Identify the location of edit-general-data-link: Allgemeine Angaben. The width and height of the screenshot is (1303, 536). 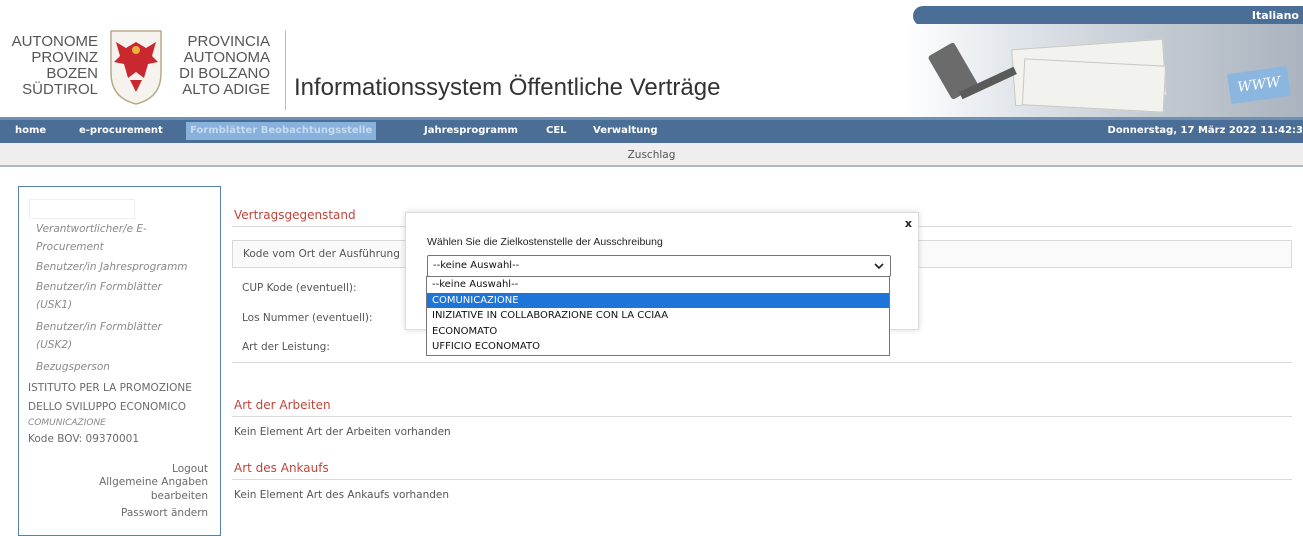
(153, 482).